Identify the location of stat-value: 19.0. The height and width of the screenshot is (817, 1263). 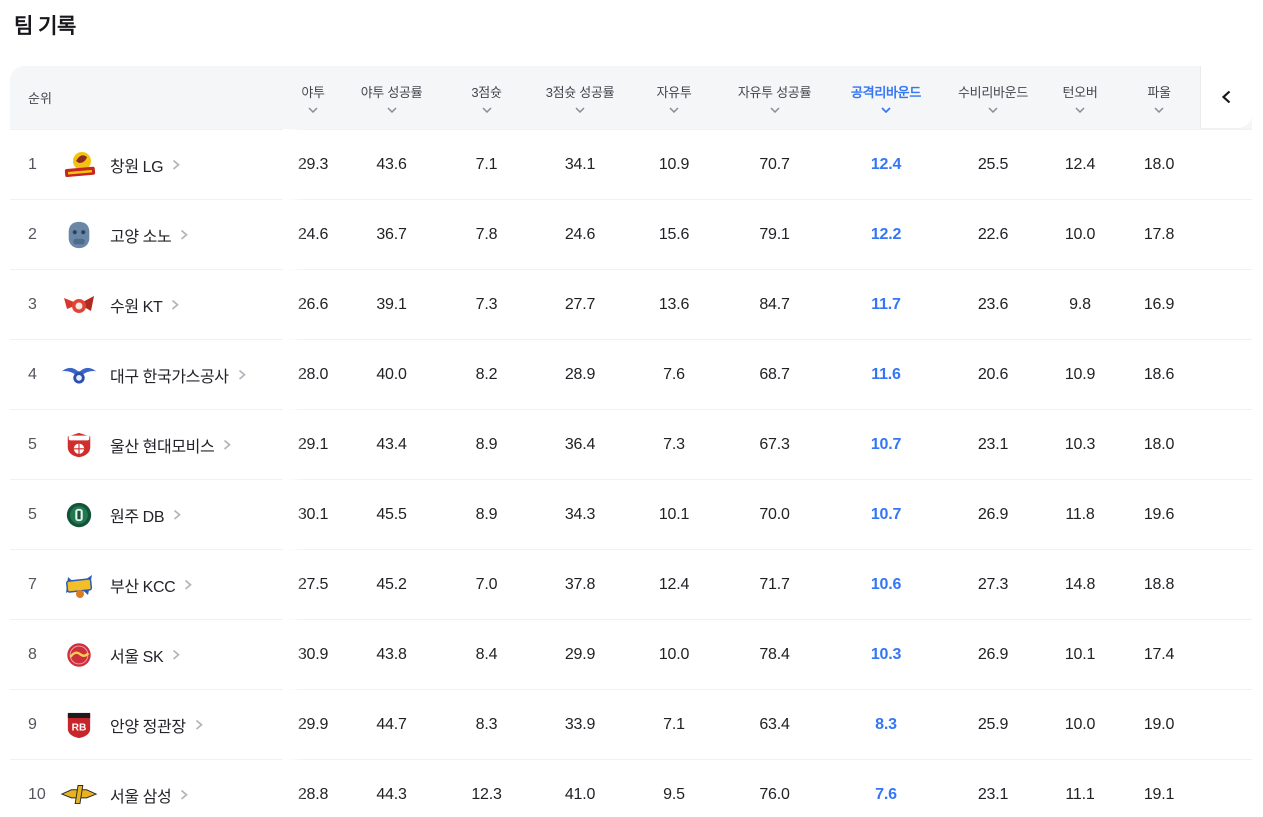
(1159, 724).